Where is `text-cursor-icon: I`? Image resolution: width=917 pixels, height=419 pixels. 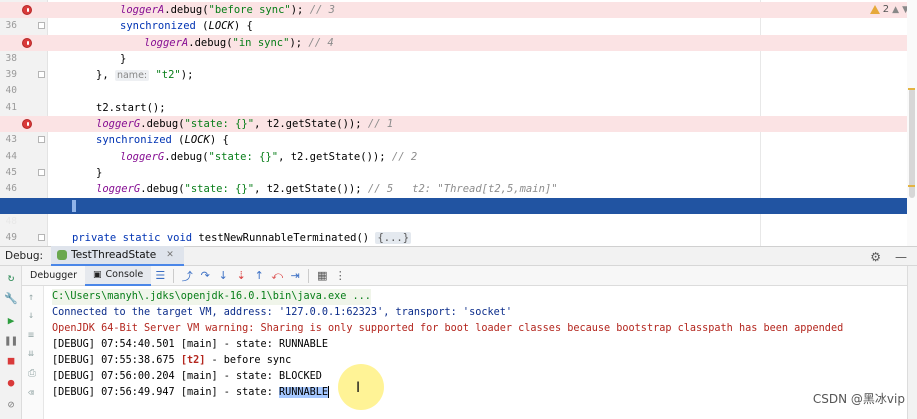 text-cursor-icon: I is located at coordinates (358, 388).